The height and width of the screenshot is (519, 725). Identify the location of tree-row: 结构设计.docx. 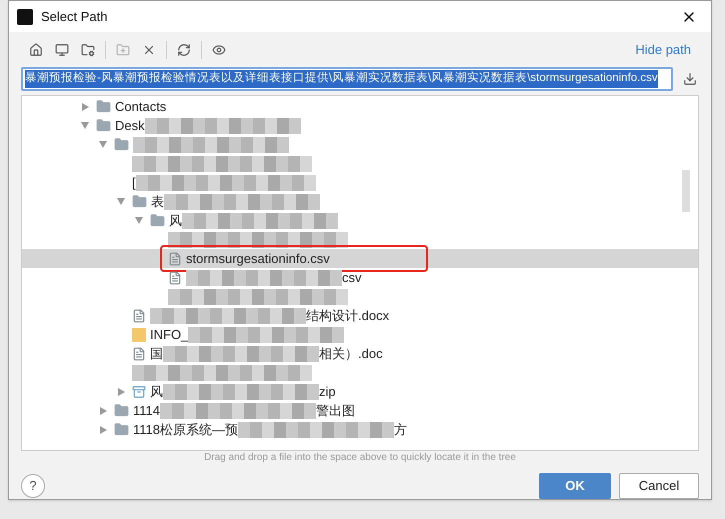
(360, 316).